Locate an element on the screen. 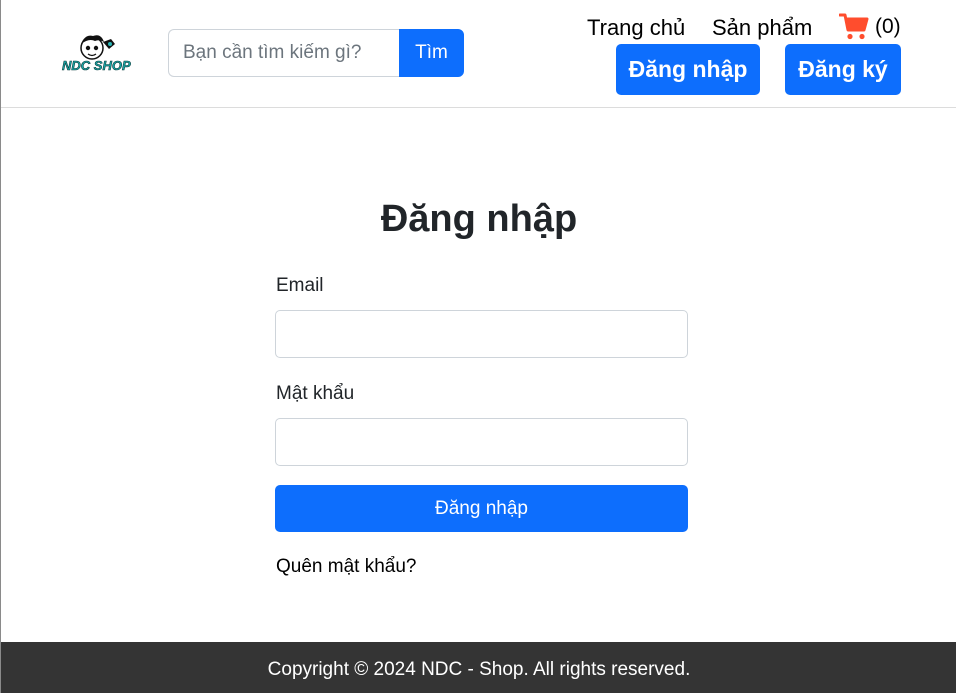 This screenshot has height=693, width=956. search-input is located at coordinates (283, 53).